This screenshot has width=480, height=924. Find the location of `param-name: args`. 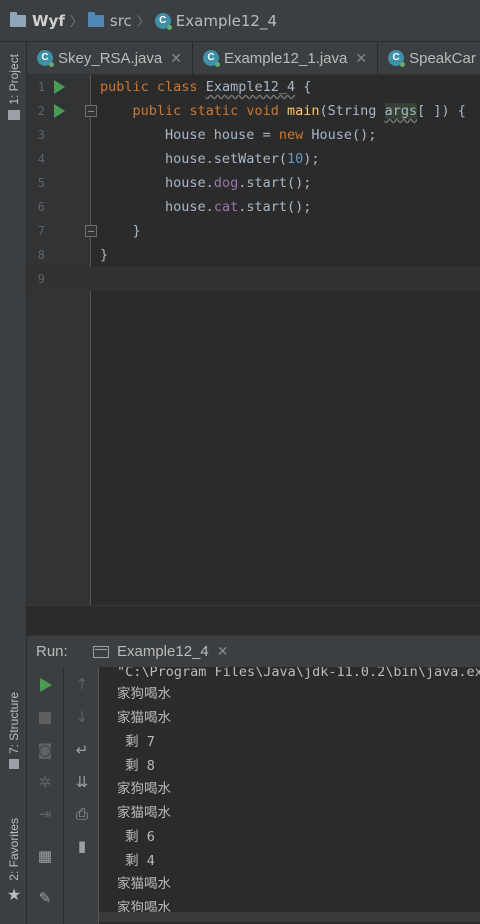

param-name: args is located at coordinates (401, 111).